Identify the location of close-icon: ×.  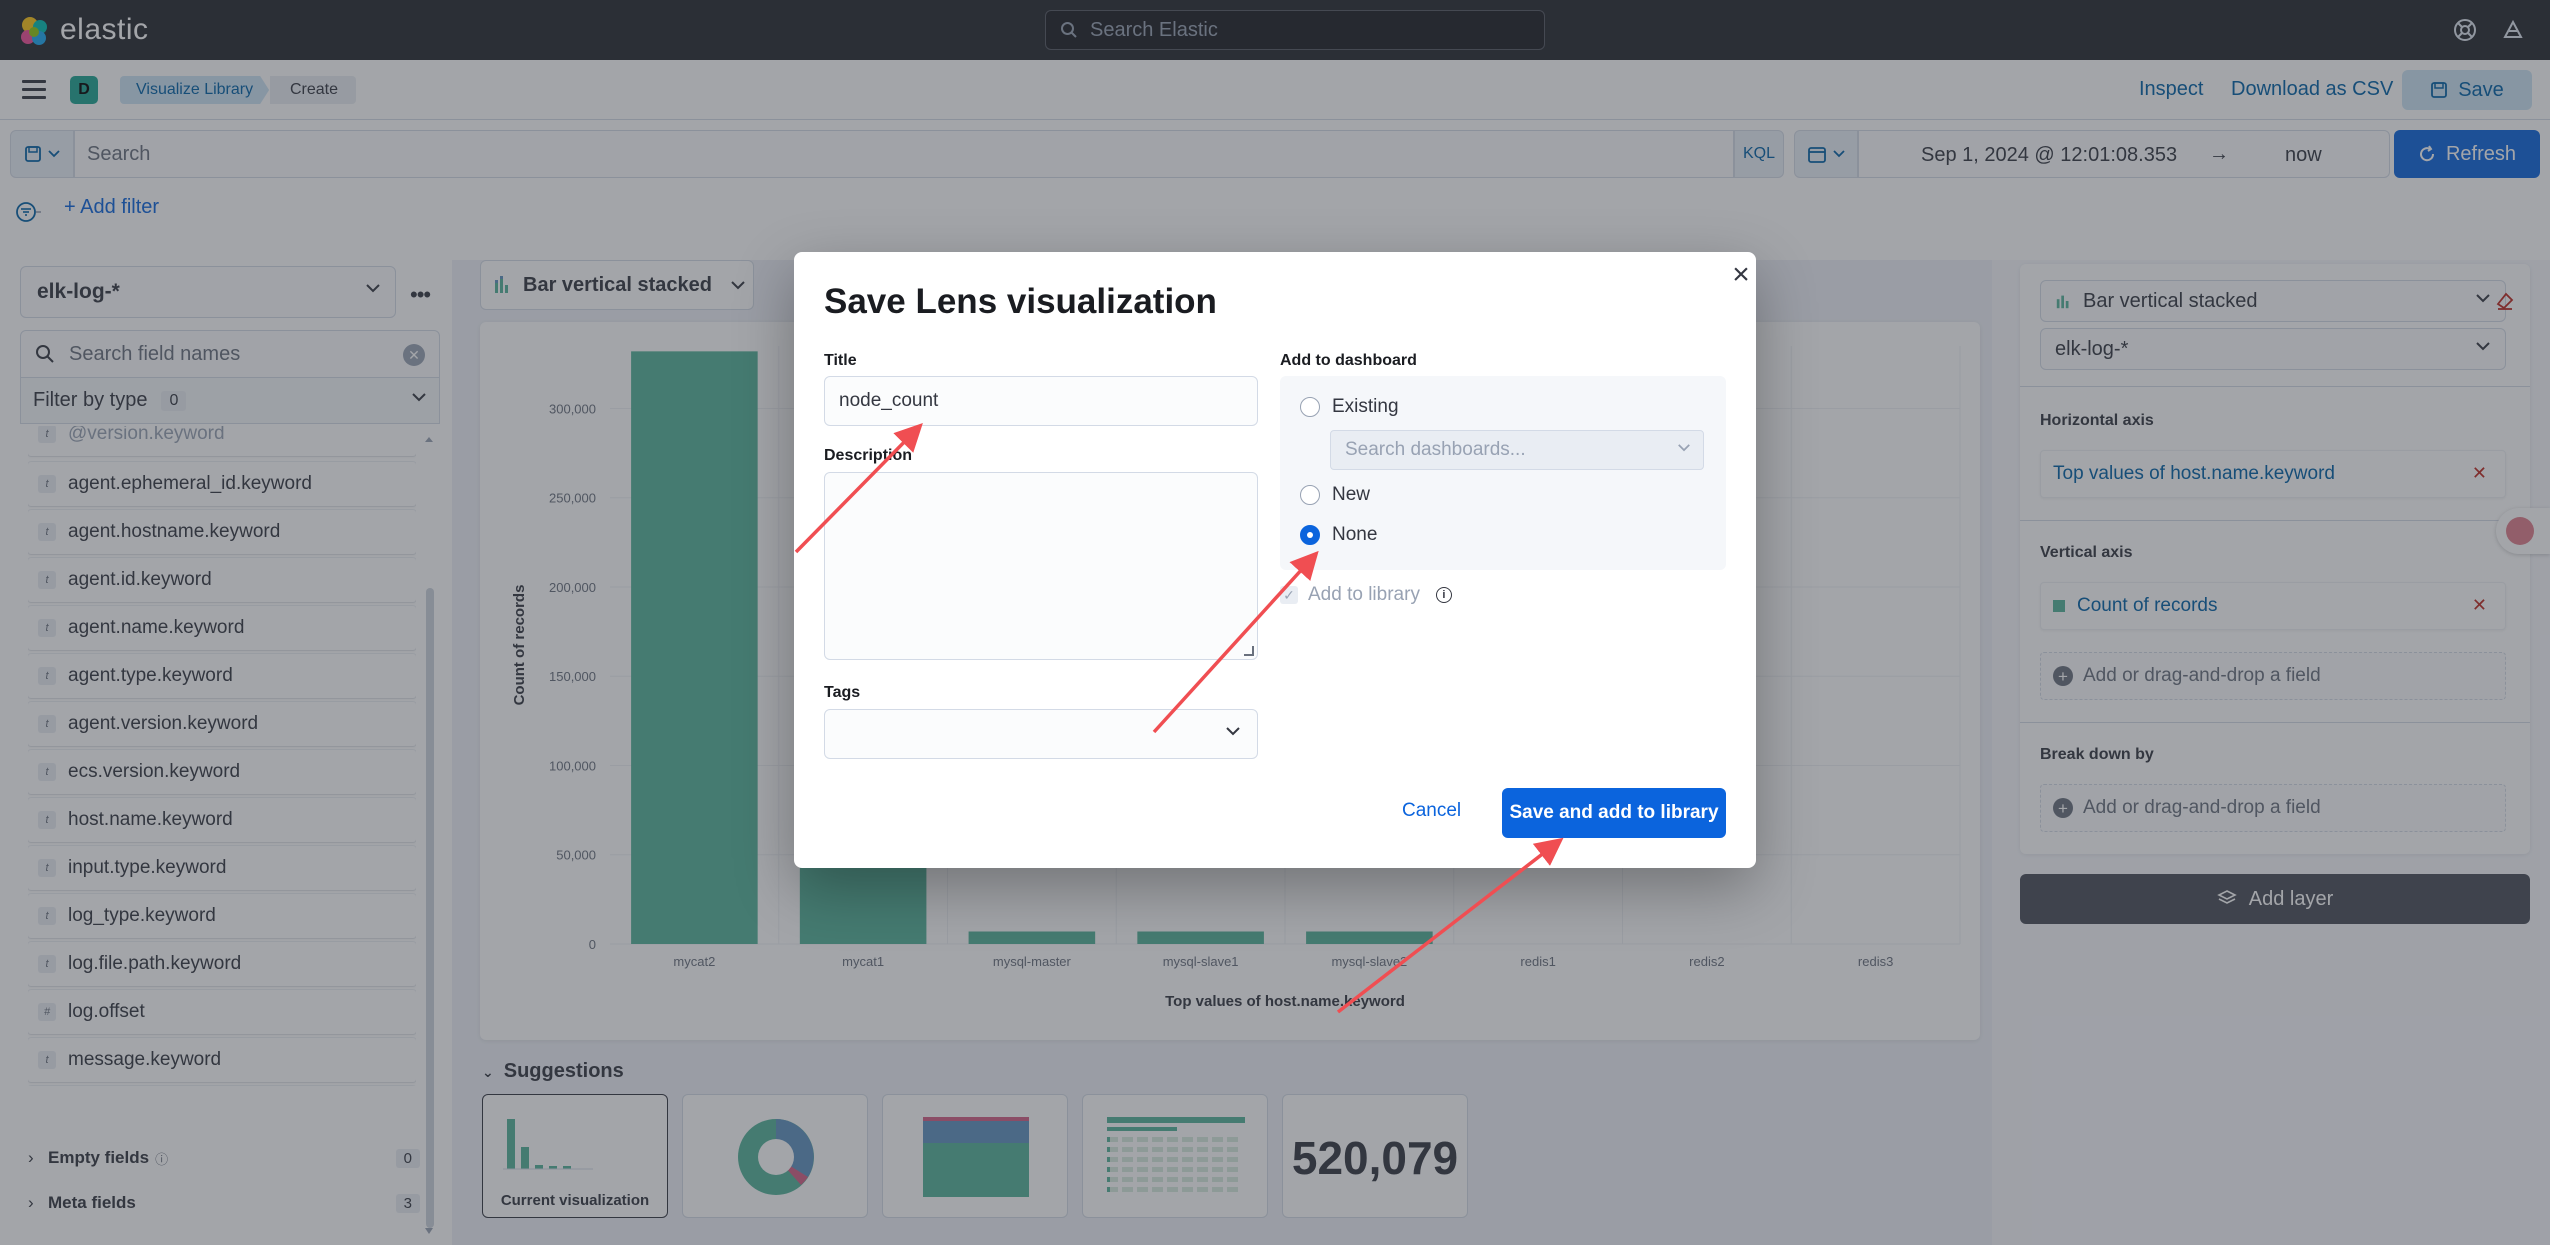
(1741, 275).